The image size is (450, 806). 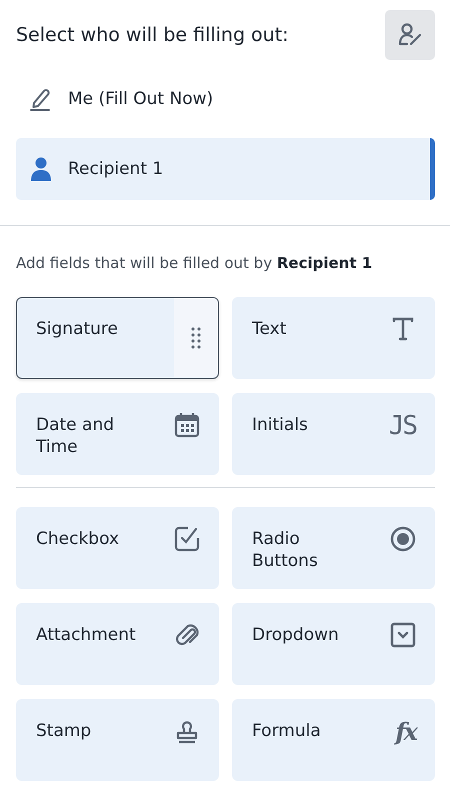 I want to click on instruction-text: Add fields that will be filled out by Recipient 1, so click(x=195, y=263).